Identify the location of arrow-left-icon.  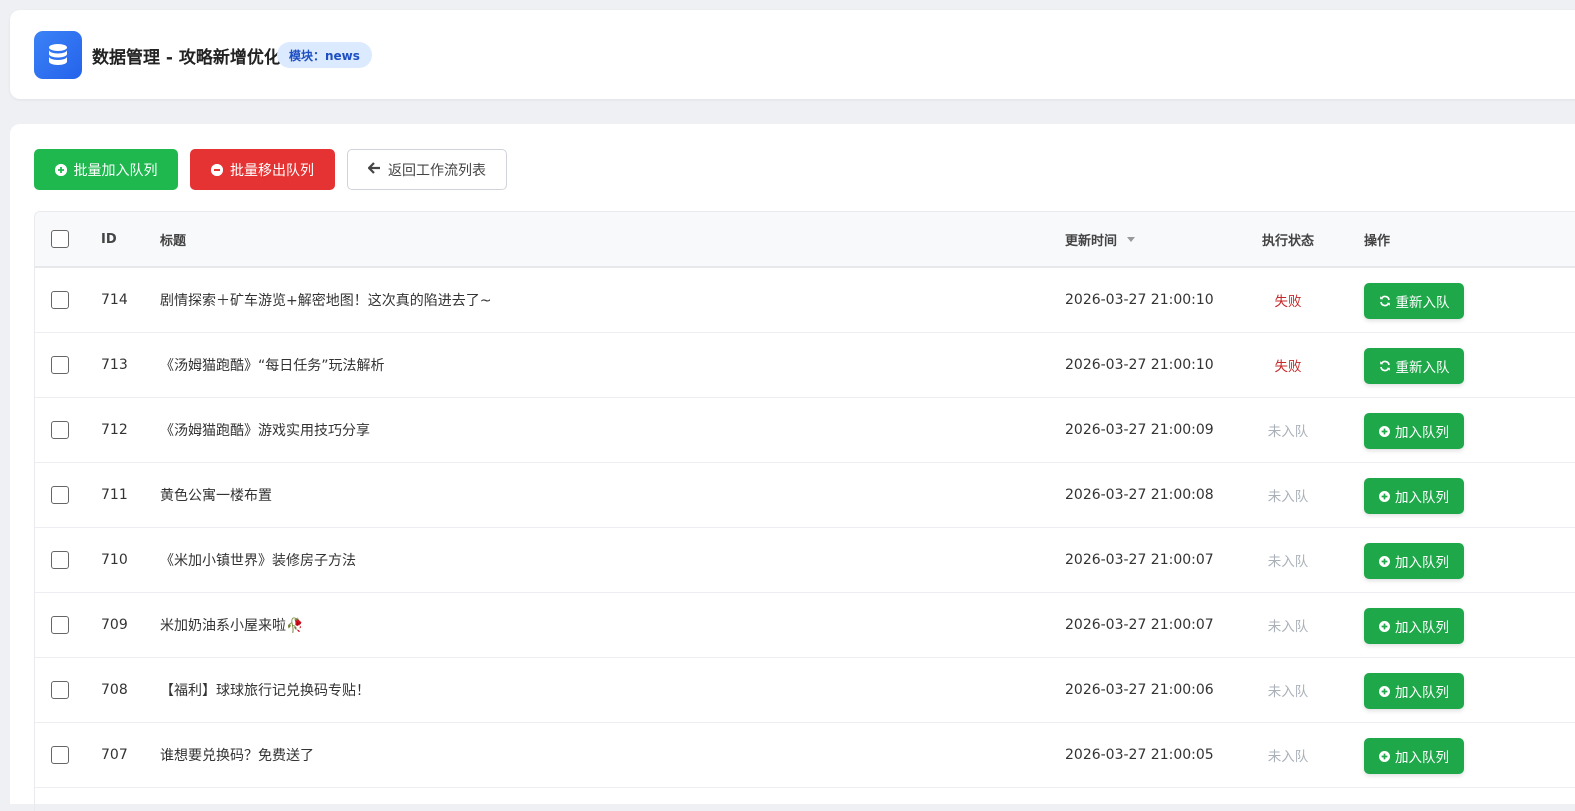
(374, 169).